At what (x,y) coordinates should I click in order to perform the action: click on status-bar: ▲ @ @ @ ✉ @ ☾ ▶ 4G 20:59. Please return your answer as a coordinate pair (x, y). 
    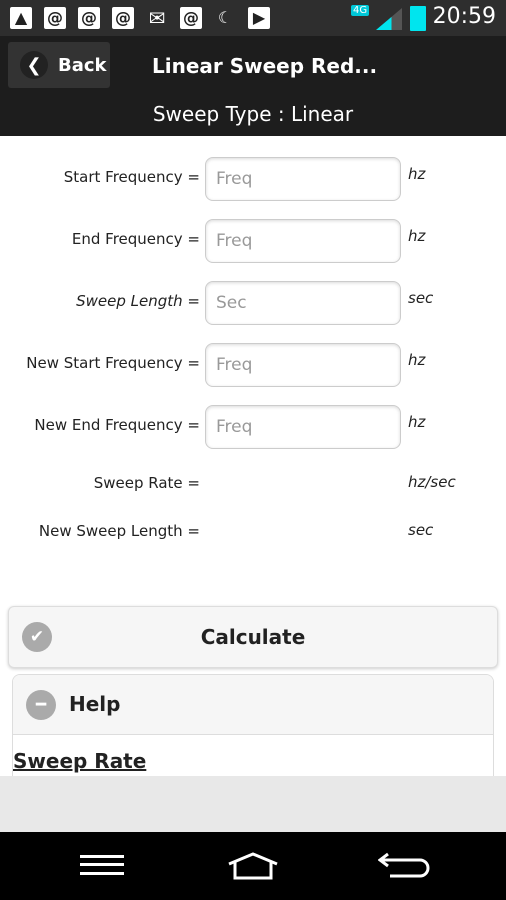
    Looking at the image, I should click on (253, 18).